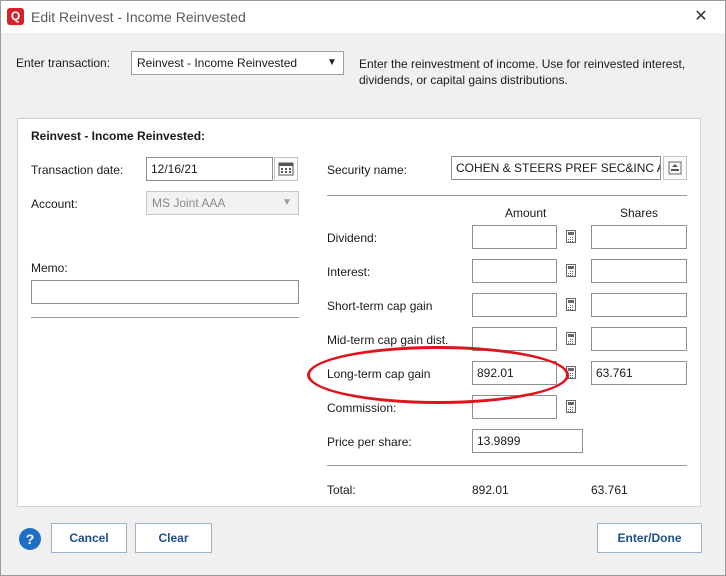 The height and width of the screenshot is (576, 726). I want to click on long-term-shares-input: 63.761, so click(639, 373).